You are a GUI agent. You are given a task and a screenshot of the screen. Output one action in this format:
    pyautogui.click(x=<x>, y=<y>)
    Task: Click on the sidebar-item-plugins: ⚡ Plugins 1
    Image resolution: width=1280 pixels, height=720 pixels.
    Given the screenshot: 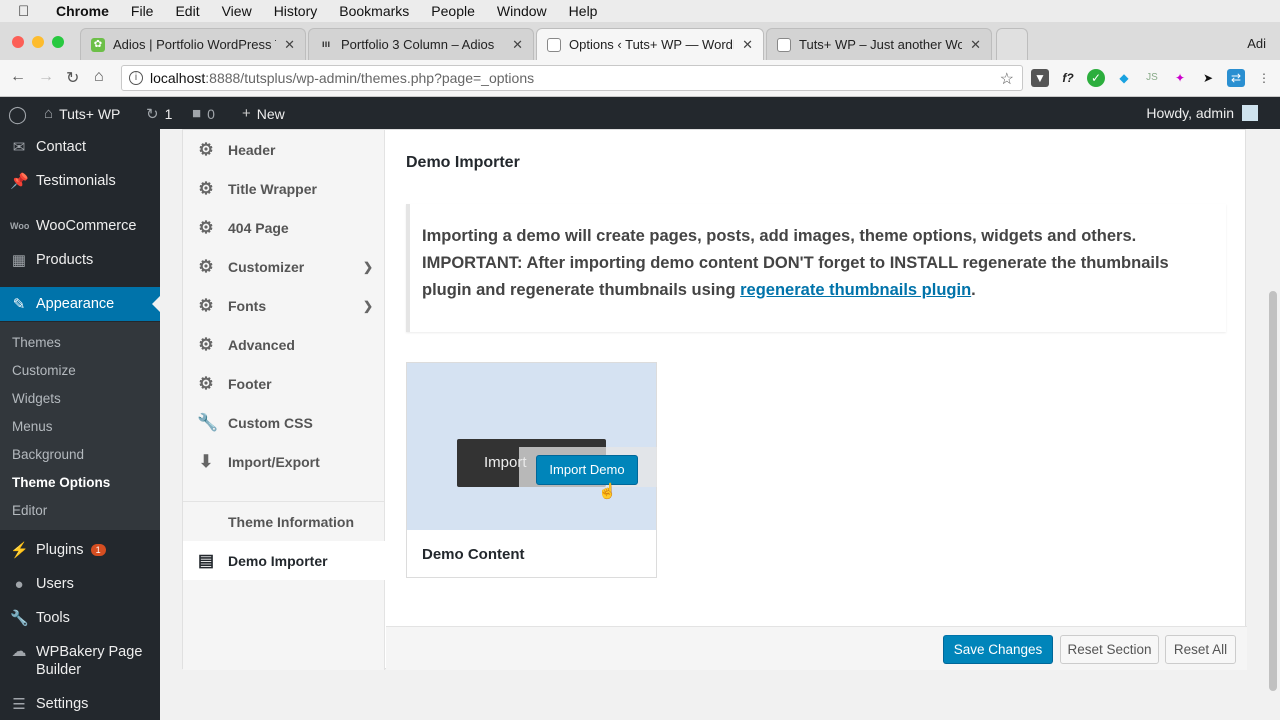 What is the action you would take?
    pyautogui.click(x=80, y=550)
    